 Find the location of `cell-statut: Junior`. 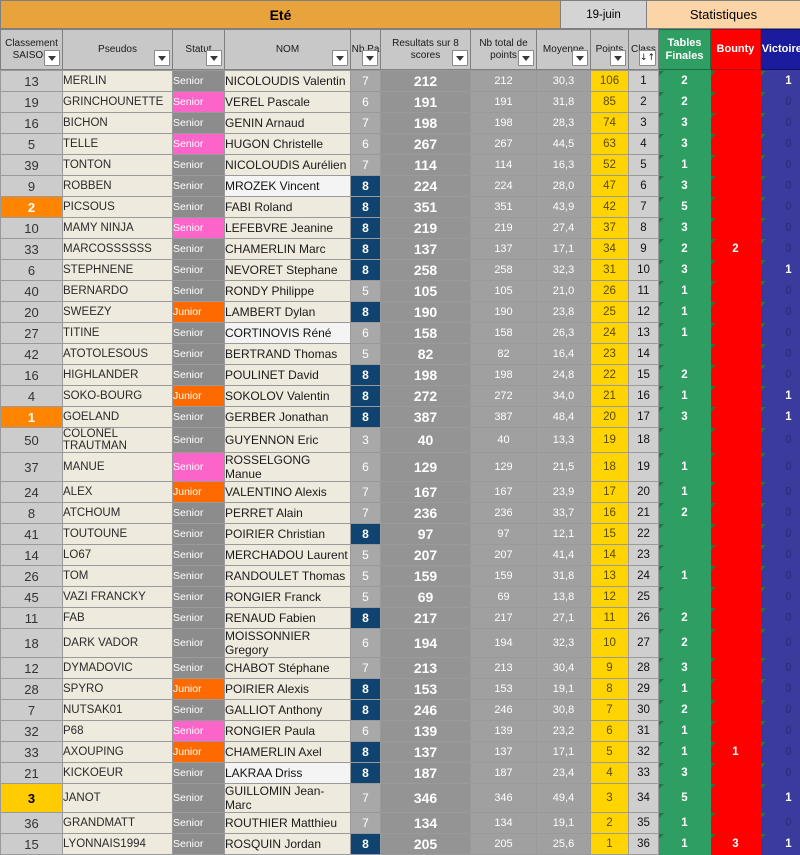

cell-statut: Junior is located at coordinates (199, 752).